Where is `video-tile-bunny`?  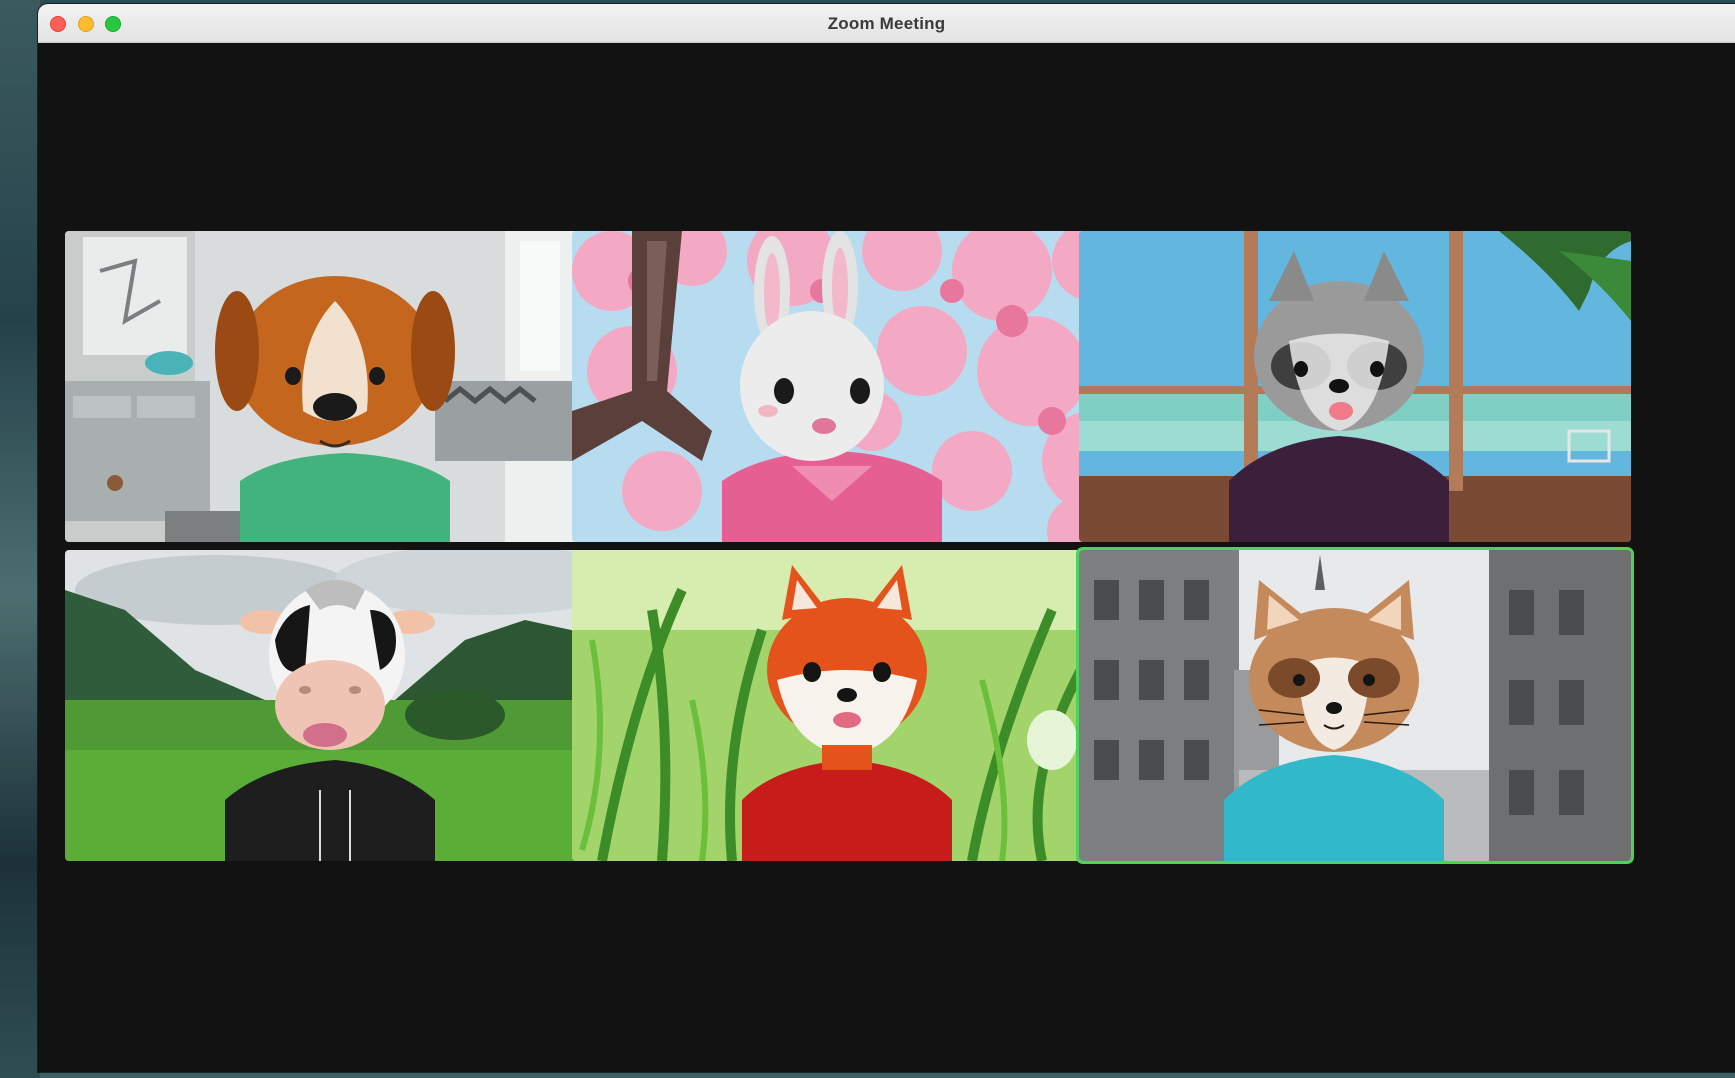
video-tile-bunny is located at coordinates (848, 386).